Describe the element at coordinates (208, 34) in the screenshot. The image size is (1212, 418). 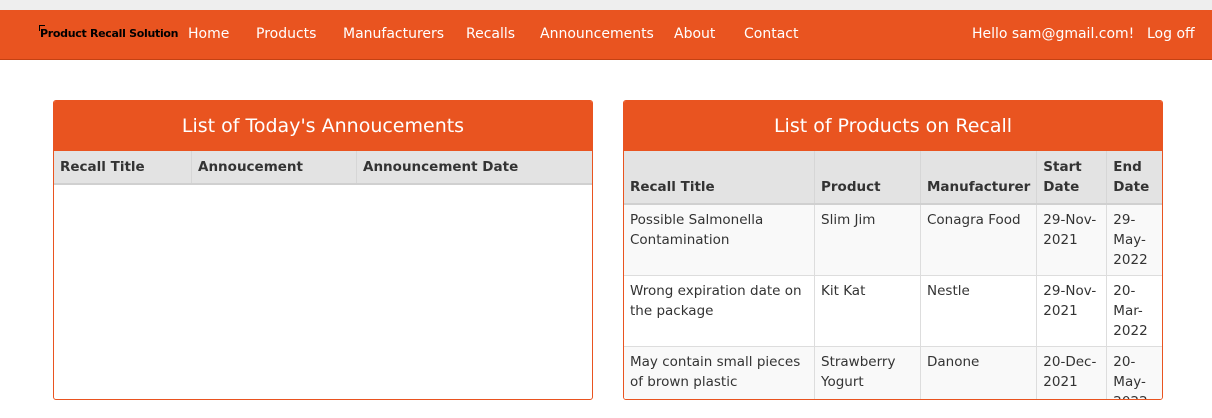
I see `nav-home: Home` at that location.